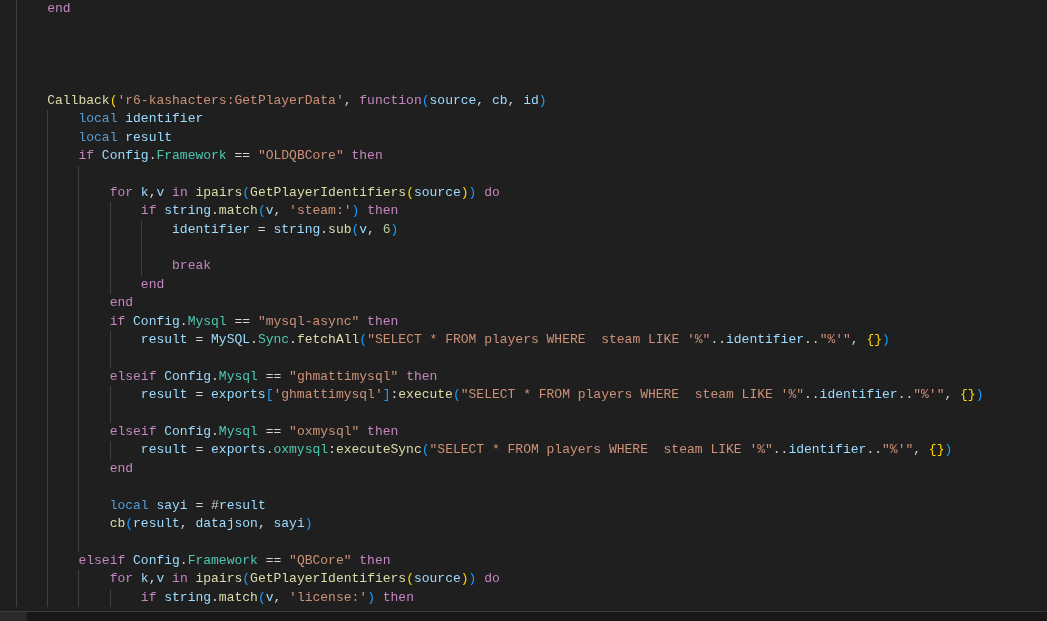  What do you see at coordinates (546, 450) in the screenshot?
I see `code-line: result = exports.oxmysql:executeSync("SELECT * FROM players WHERE steam LIKE '%"..identifier.."%'", {})` at bounding box center [546, 450].